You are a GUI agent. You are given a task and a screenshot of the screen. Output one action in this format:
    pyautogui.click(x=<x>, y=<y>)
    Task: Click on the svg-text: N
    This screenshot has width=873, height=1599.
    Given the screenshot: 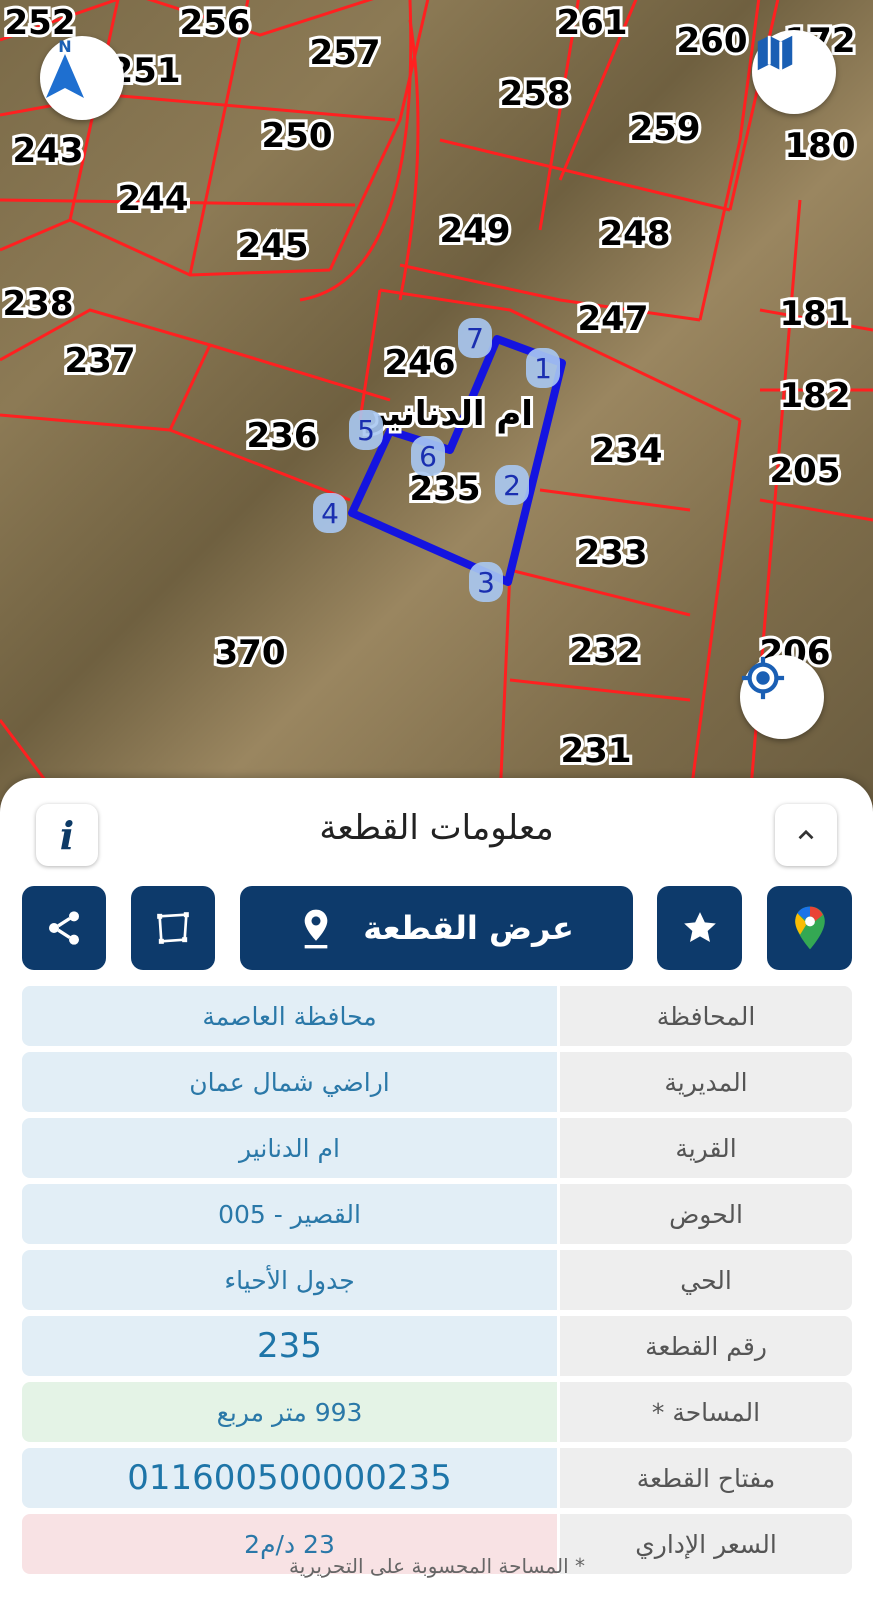 What is the action you would take?
    pyautogui.click(x=64, y=46)
    